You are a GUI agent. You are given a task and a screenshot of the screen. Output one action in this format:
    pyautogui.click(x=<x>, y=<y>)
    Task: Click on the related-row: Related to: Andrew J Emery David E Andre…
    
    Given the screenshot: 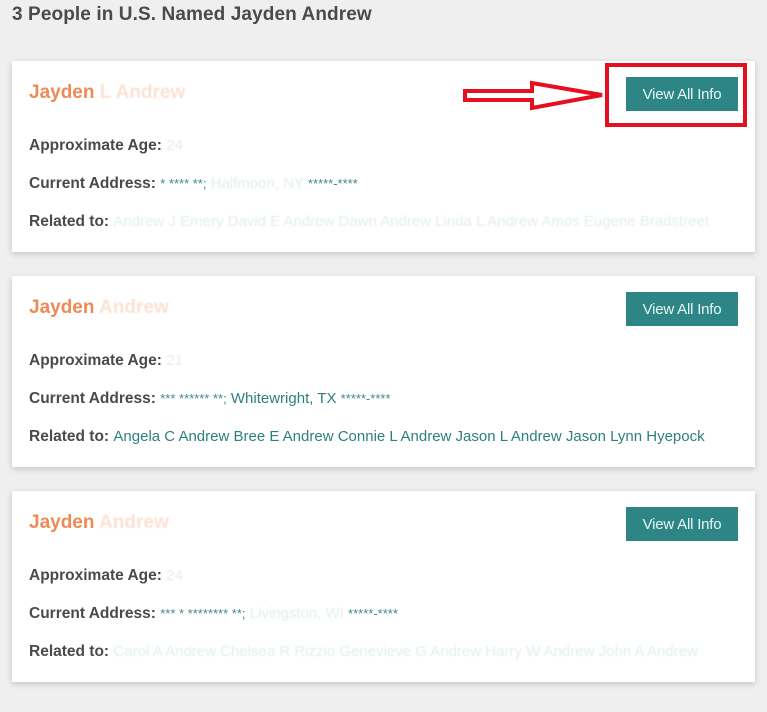 What is the action you would take?
    pyautogui.click(x=369, y=222)
    